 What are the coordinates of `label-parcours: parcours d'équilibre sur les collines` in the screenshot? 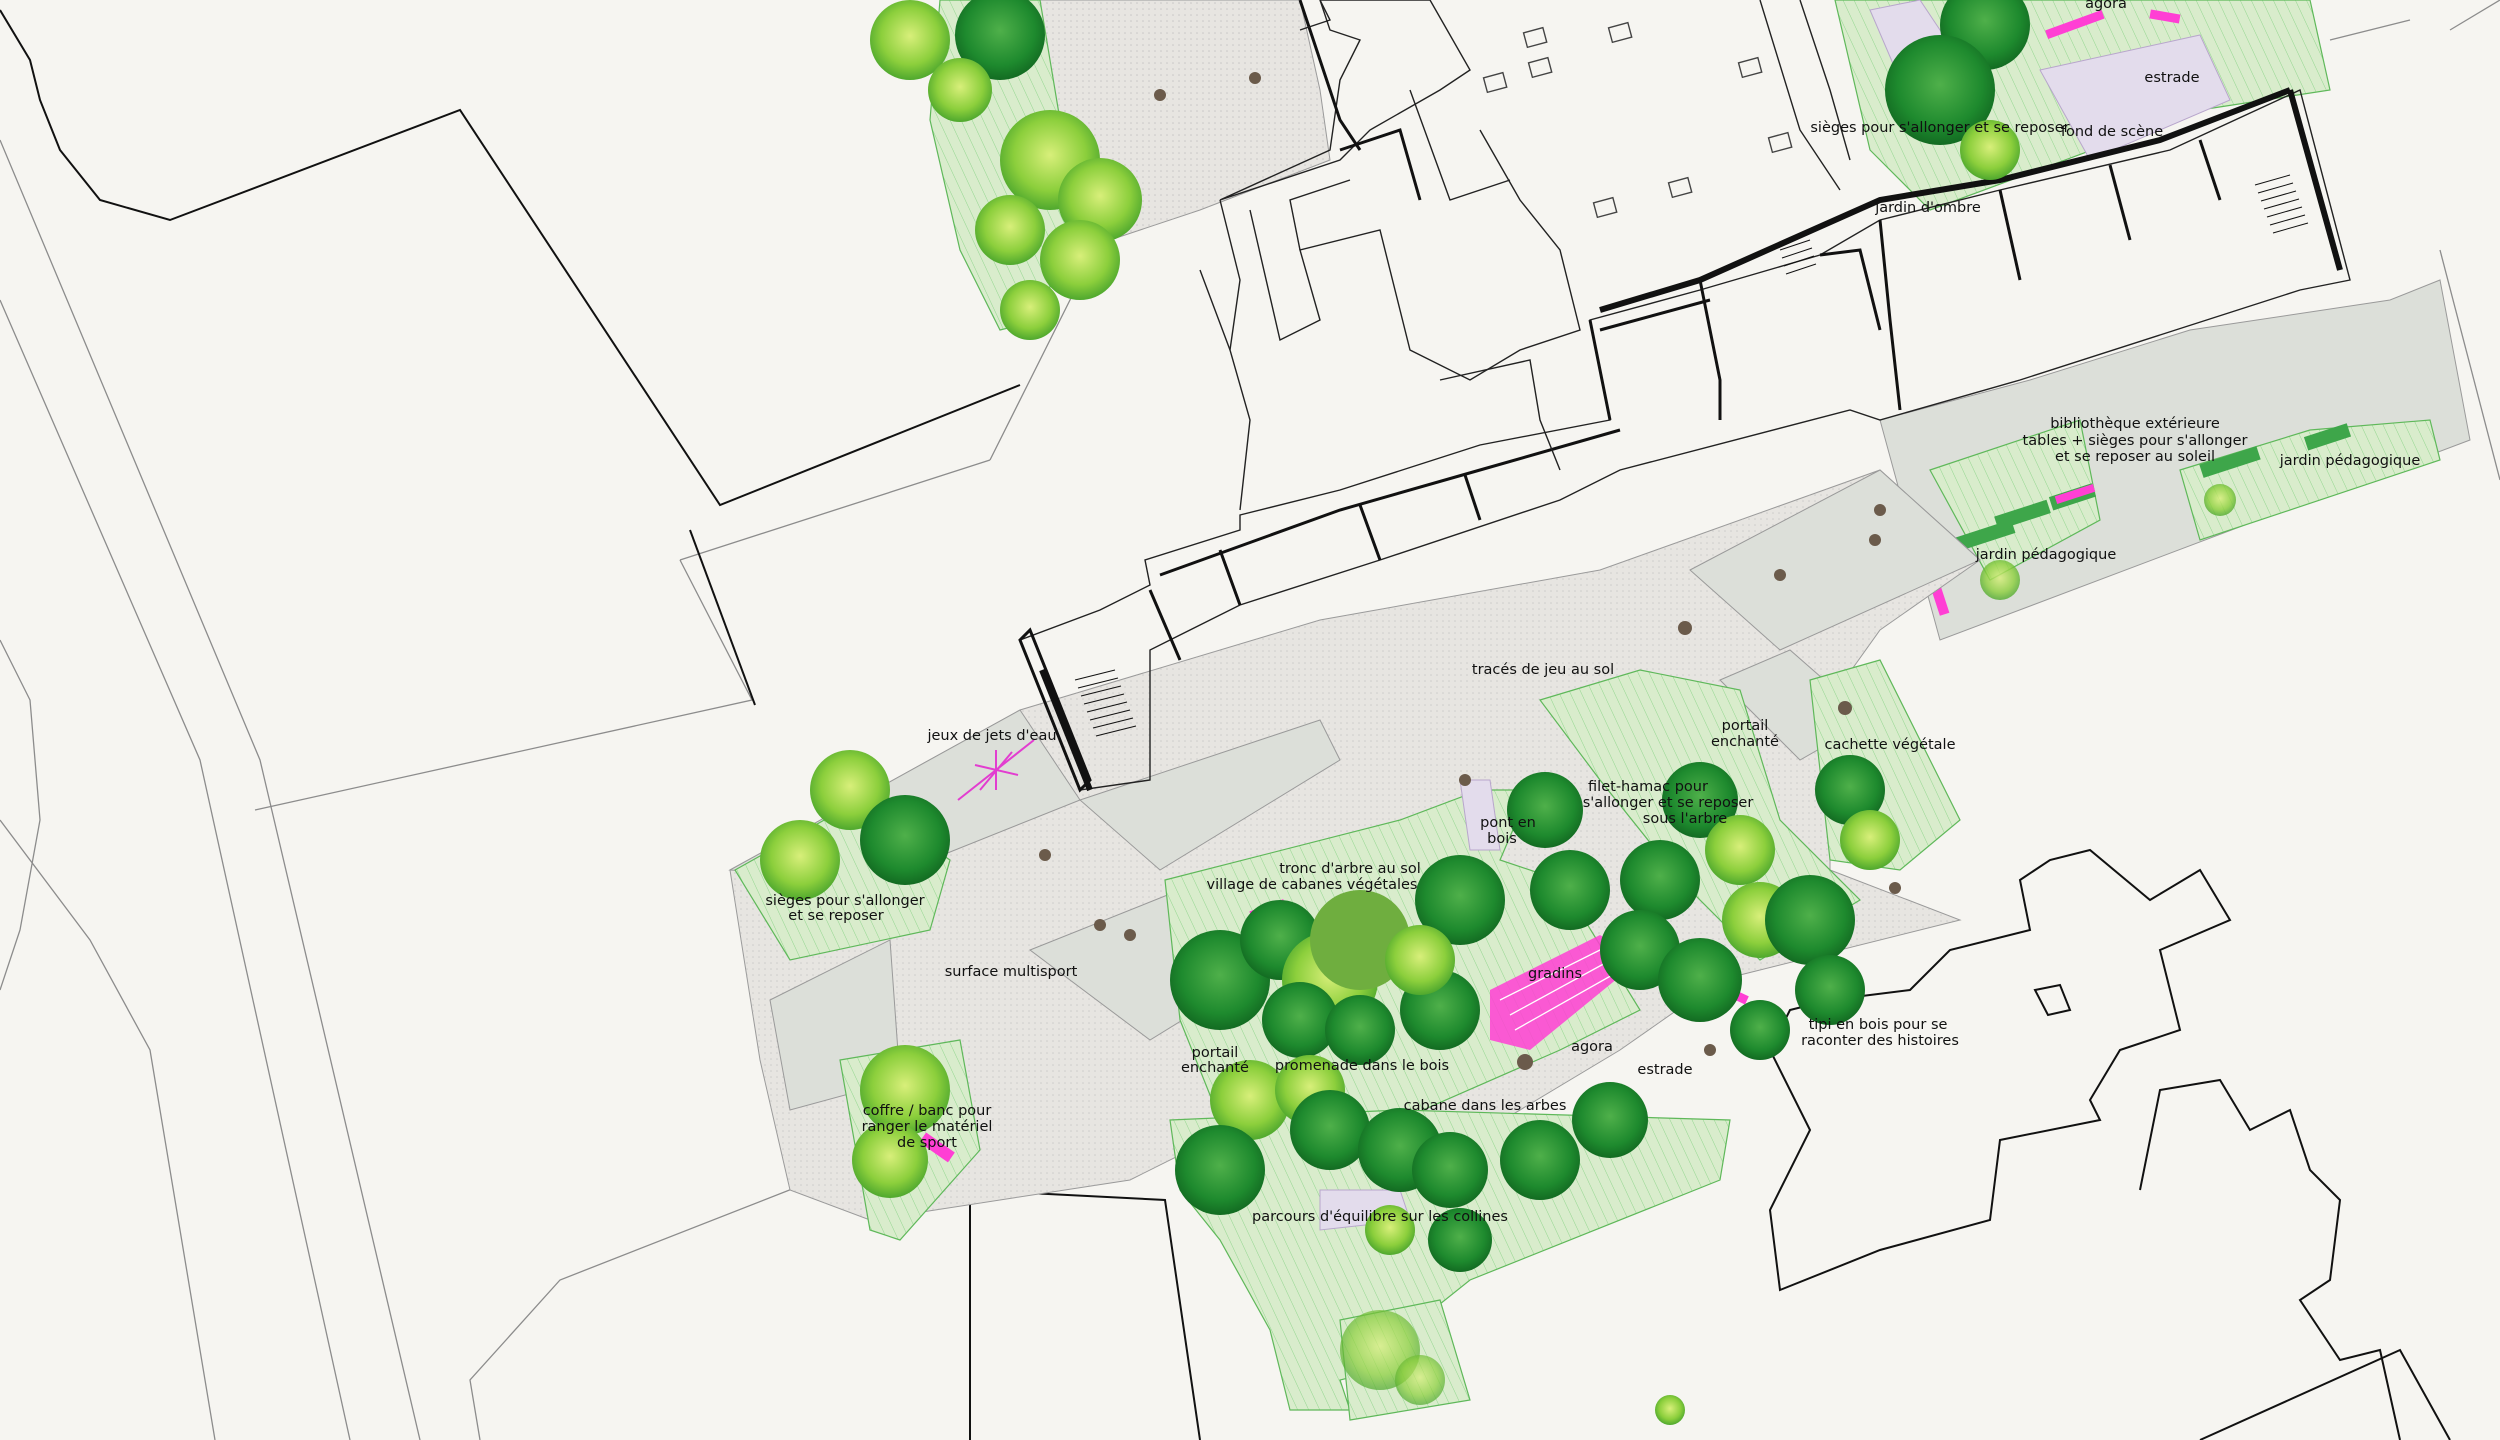 It's located at (1380, 1217).